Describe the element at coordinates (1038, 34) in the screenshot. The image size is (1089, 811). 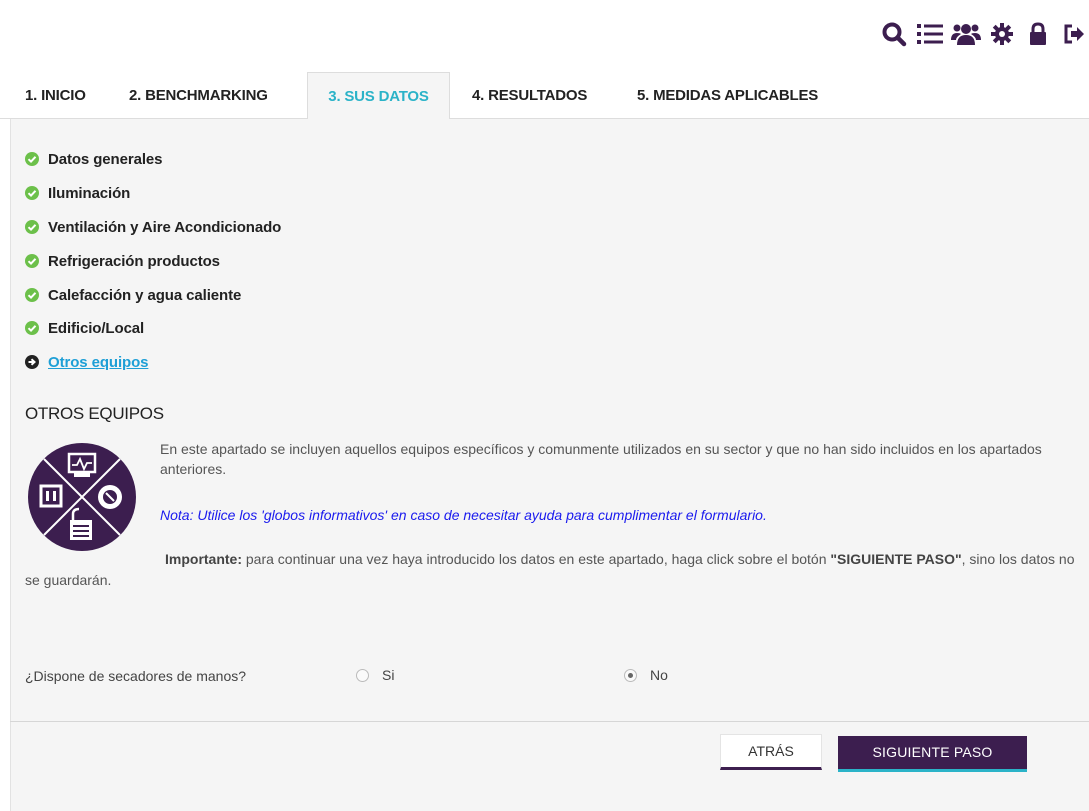
I see `lock-icon` at that location.